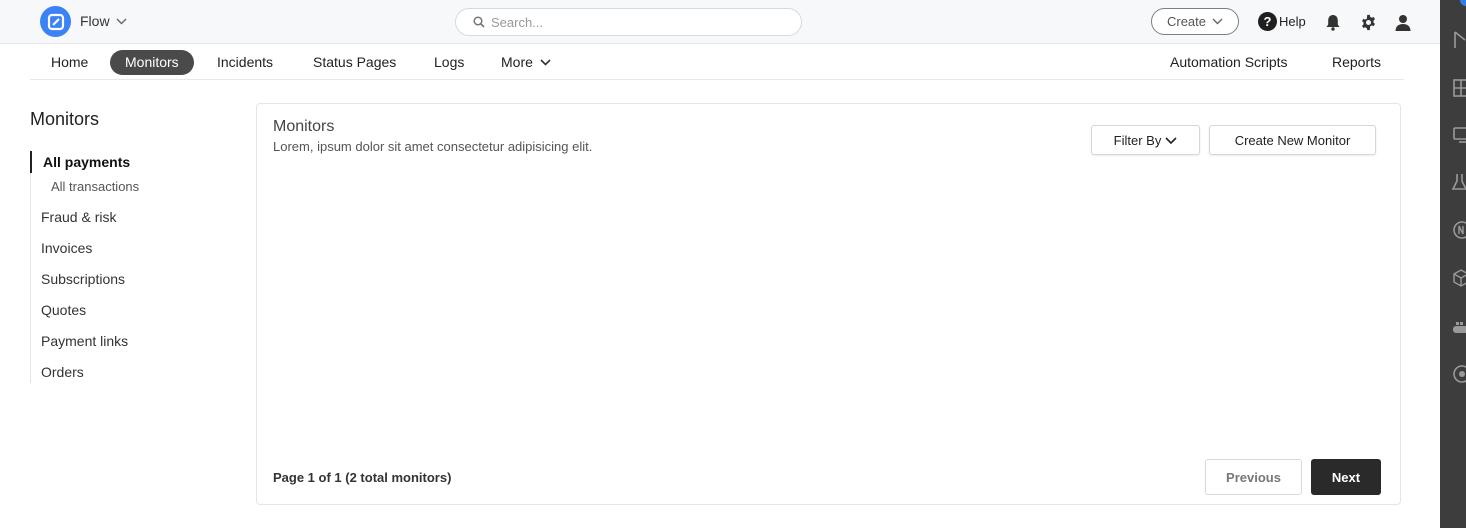 The width and height of the screenshot is (1466, 528). I want to click on nav-item-more: More, so click(526, 62).